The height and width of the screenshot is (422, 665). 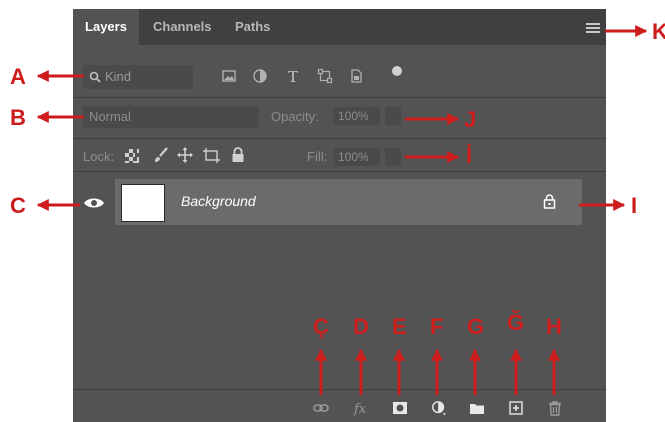 I want to click on callout-i-dot: İ, so click(x=469, y=155).